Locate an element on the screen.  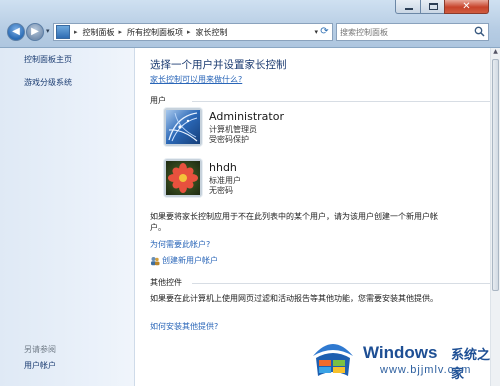
other-controls-description: 如果要在此计算机上使用网页过滤和活动报告等其他功能，您需要安装其他提供。 is located at coordinates (294, 298).